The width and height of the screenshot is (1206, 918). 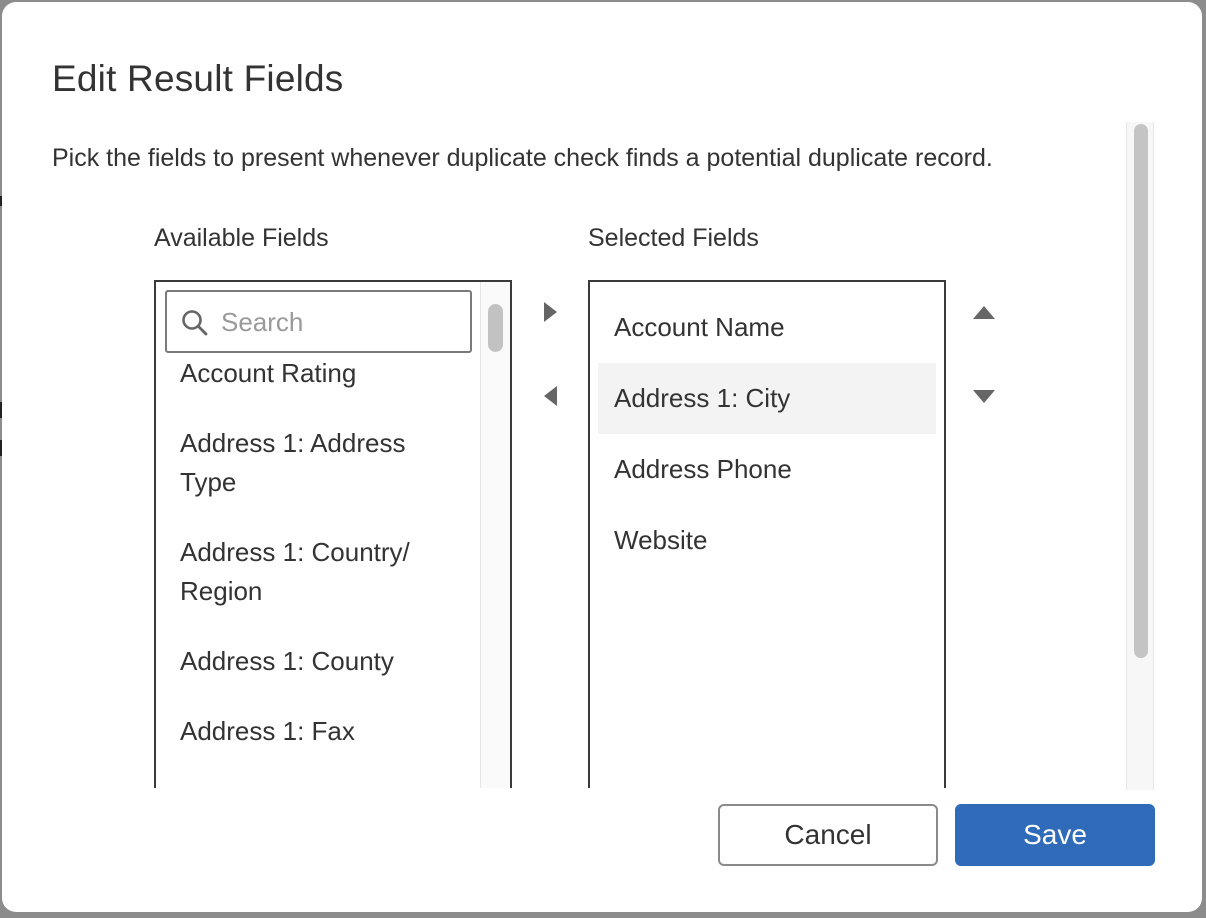 I want to click on triangle-left-icon, so click(x=550, y=396).